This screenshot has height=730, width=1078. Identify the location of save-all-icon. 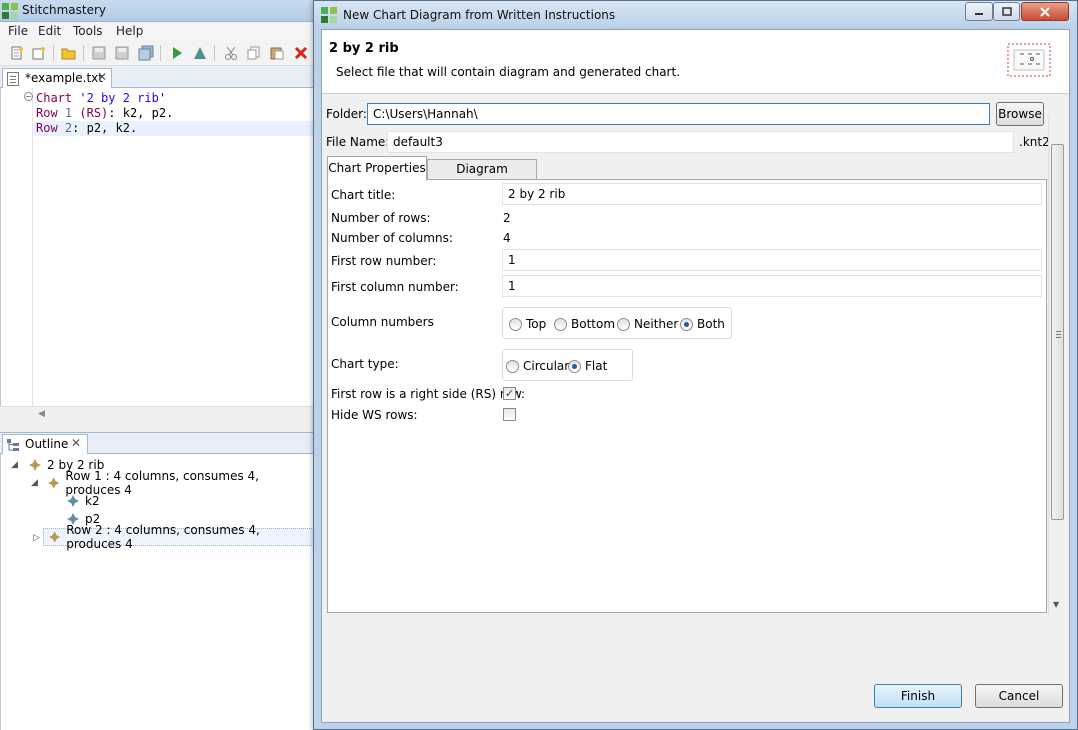
(146, 53).